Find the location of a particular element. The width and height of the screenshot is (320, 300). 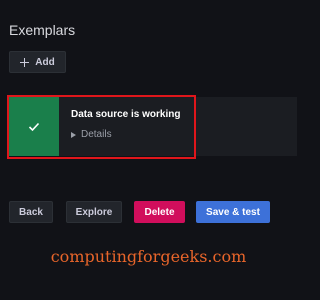

add-exemplar-button: Add is located at coordinates (37, 62).